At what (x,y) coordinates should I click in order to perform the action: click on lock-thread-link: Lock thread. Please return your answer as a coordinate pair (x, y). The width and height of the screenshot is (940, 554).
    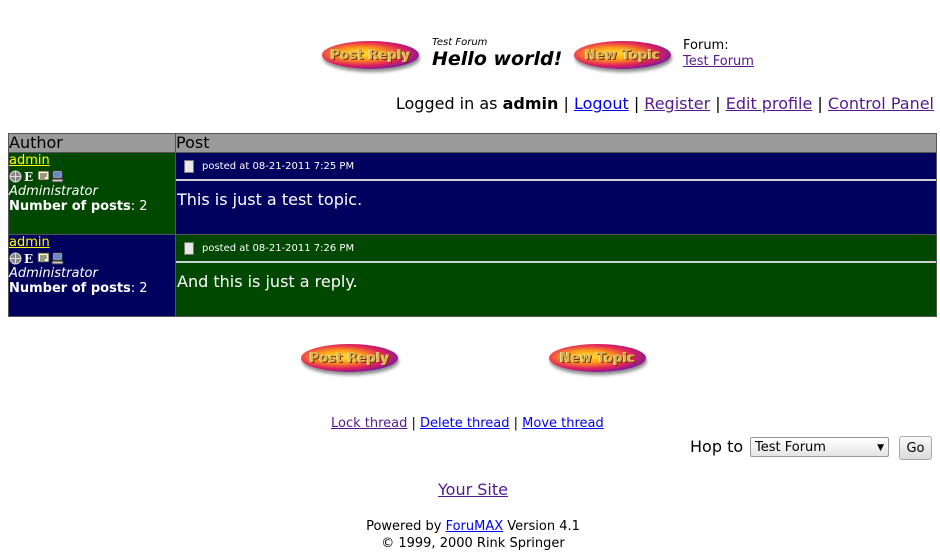
    Looking at the image, I should click on (369, 423).